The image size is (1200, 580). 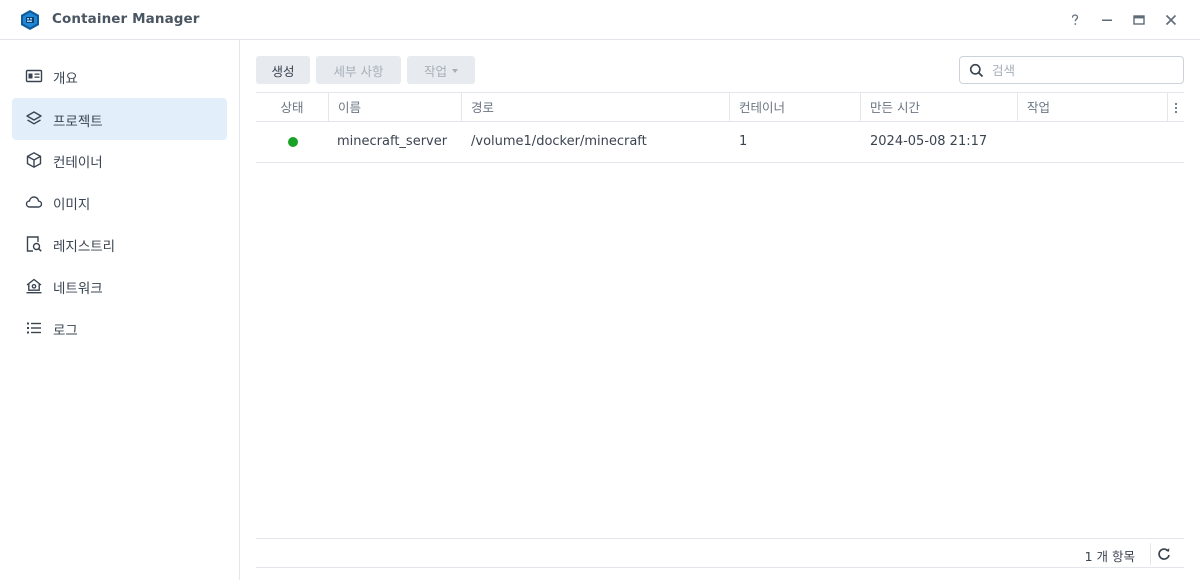 What do you see at coordinates (119, 244) in the screenshot?
I see `sidebar-item-registry: 레지스트리` at bounding box center [119, 244].